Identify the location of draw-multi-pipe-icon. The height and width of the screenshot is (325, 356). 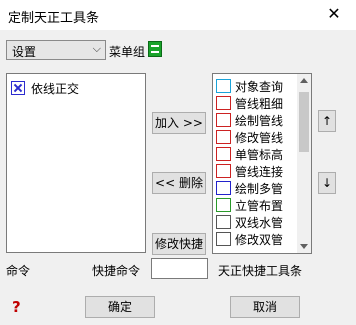
(223, 188).